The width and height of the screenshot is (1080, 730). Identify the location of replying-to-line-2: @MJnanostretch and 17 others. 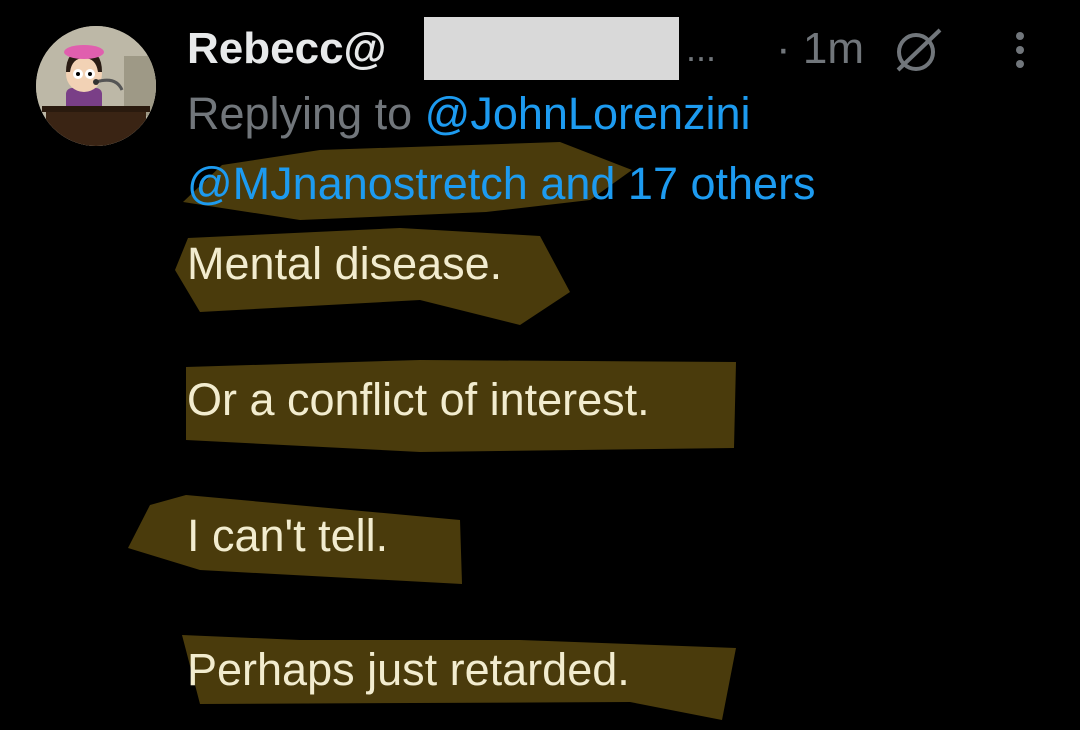
(501, 184).